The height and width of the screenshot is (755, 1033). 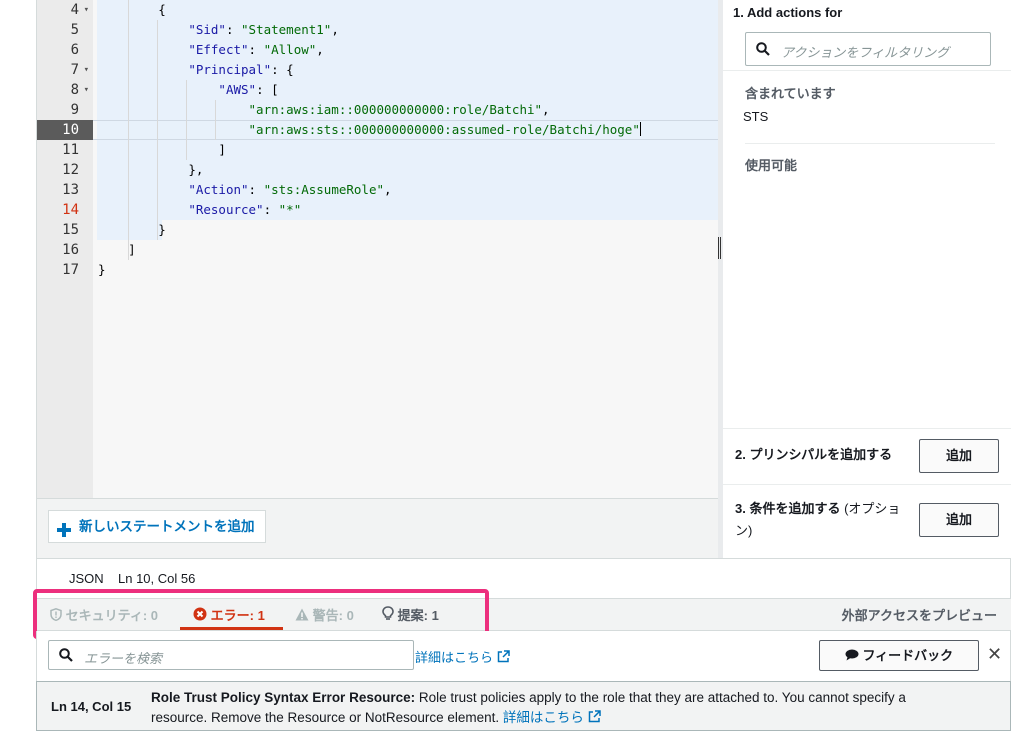 I want to click on line-number: 6, so click(x=74, y=50).